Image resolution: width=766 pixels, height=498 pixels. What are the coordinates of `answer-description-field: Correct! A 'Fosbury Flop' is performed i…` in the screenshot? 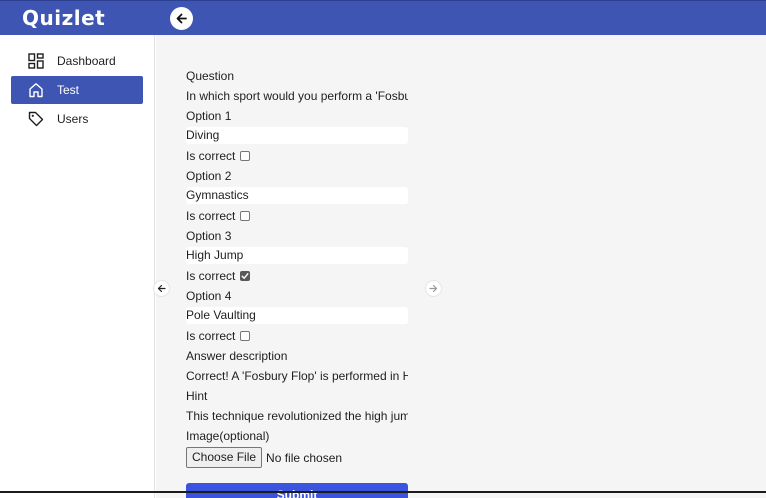 It's located at (297, 376).